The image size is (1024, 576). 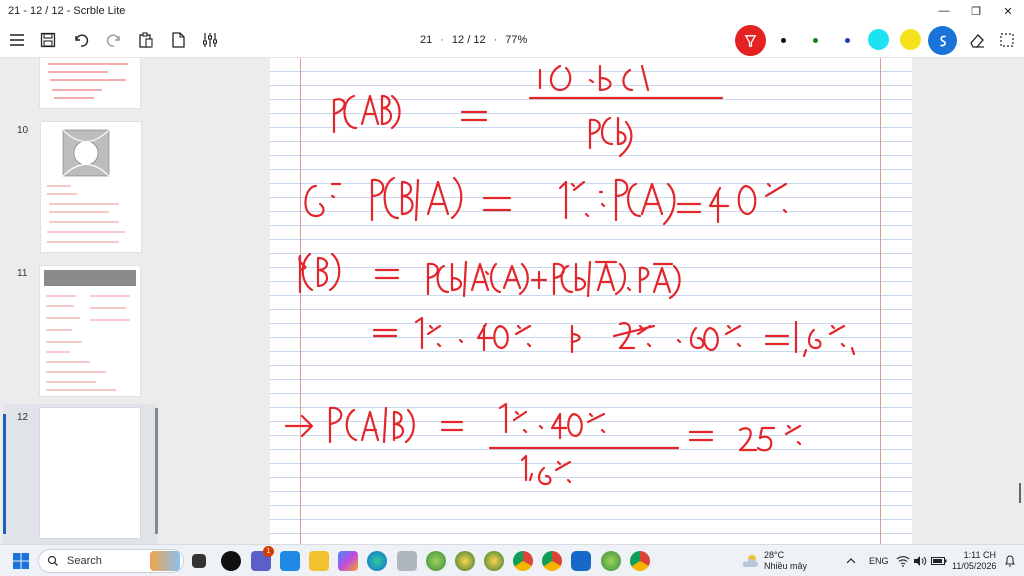 What do you see at coordinates (52, 560) in the screenshot?
I see `search-icon` at bounding box center [52, 560].